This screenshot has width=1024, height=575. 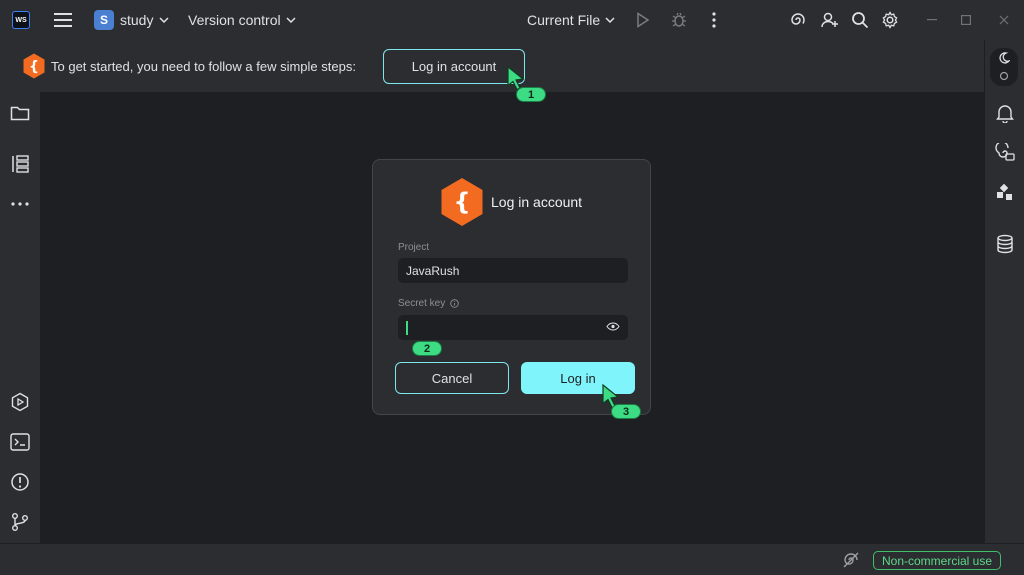 What do you see at coordinates (20, 402) in the screenshot?
I see `services-icon` at bounding box center [20, 402].